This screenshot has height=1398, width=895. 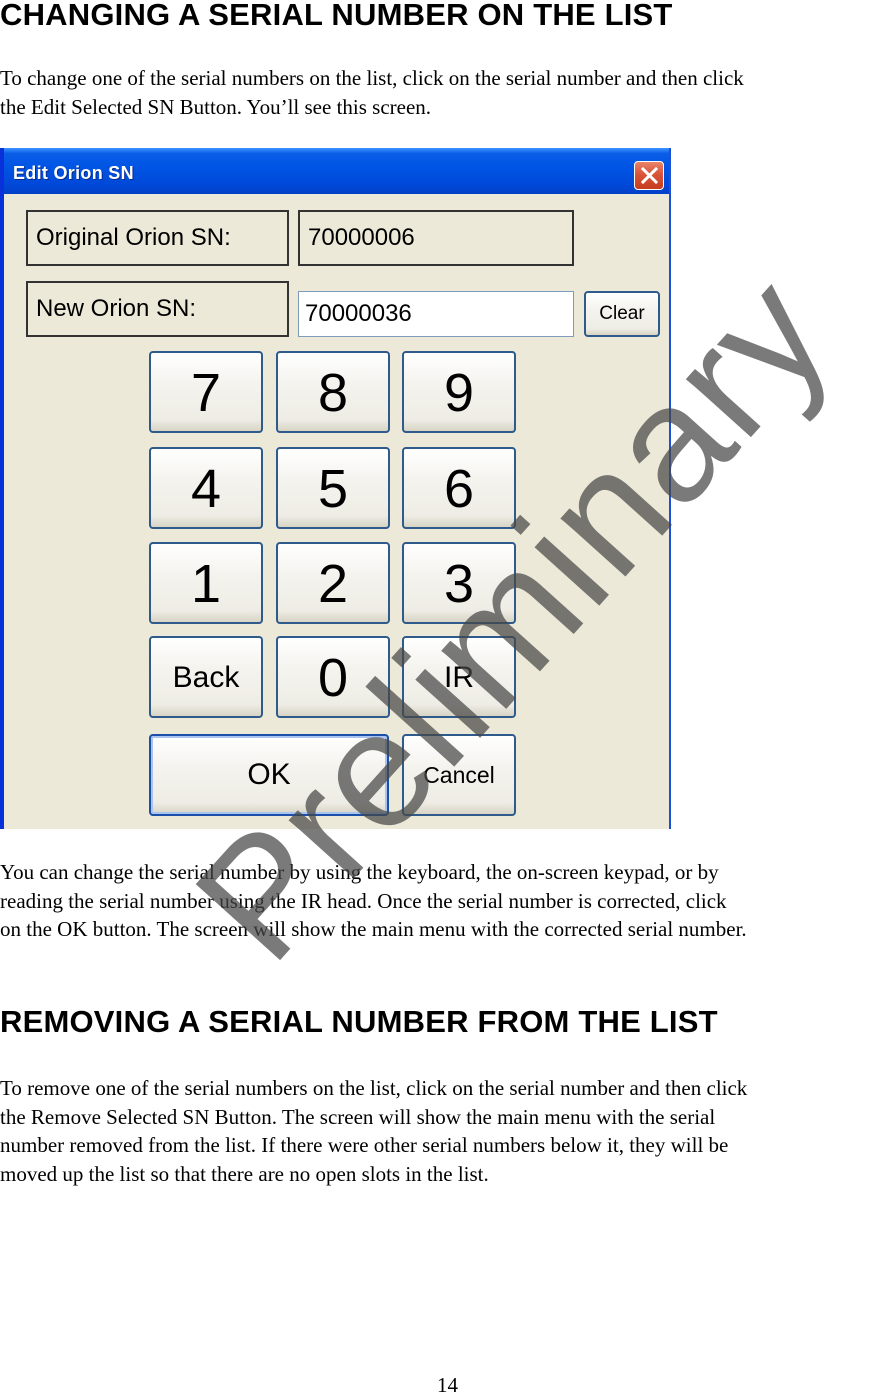 I want to click on new-sn-label: New Orion SN:, so click(x=157, y=309).